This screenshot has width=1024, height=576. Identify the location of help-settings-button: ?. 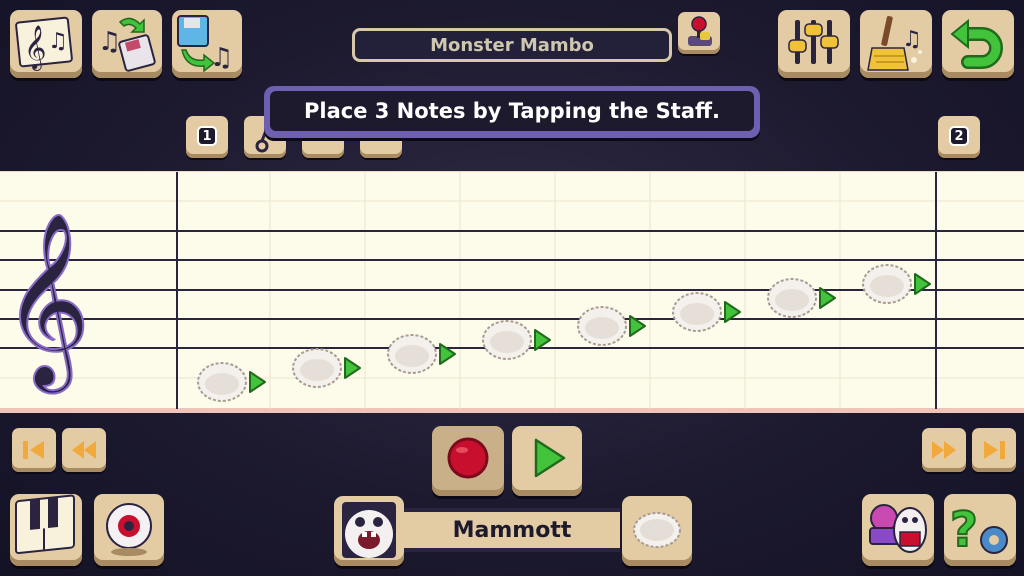
(980, 530).